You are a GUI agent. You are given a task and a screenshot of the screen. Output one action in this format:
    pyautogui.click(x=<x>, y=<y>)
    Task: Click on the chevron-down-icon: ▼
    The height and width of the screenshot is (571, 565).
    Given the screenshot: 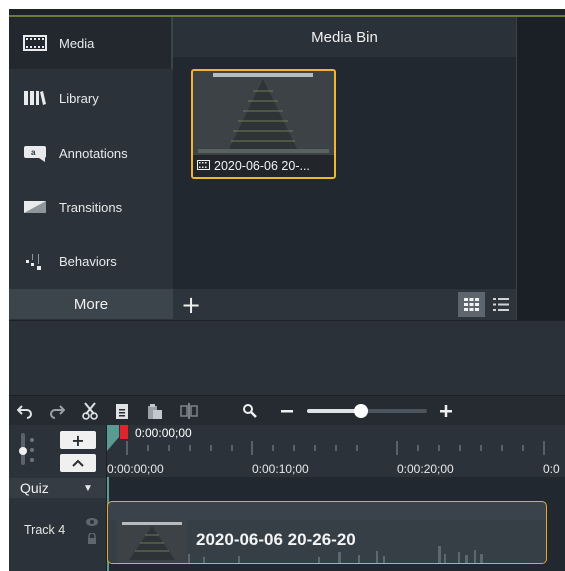 What is the action you would take?
    pyautogui.click(x=88, y=488)
    